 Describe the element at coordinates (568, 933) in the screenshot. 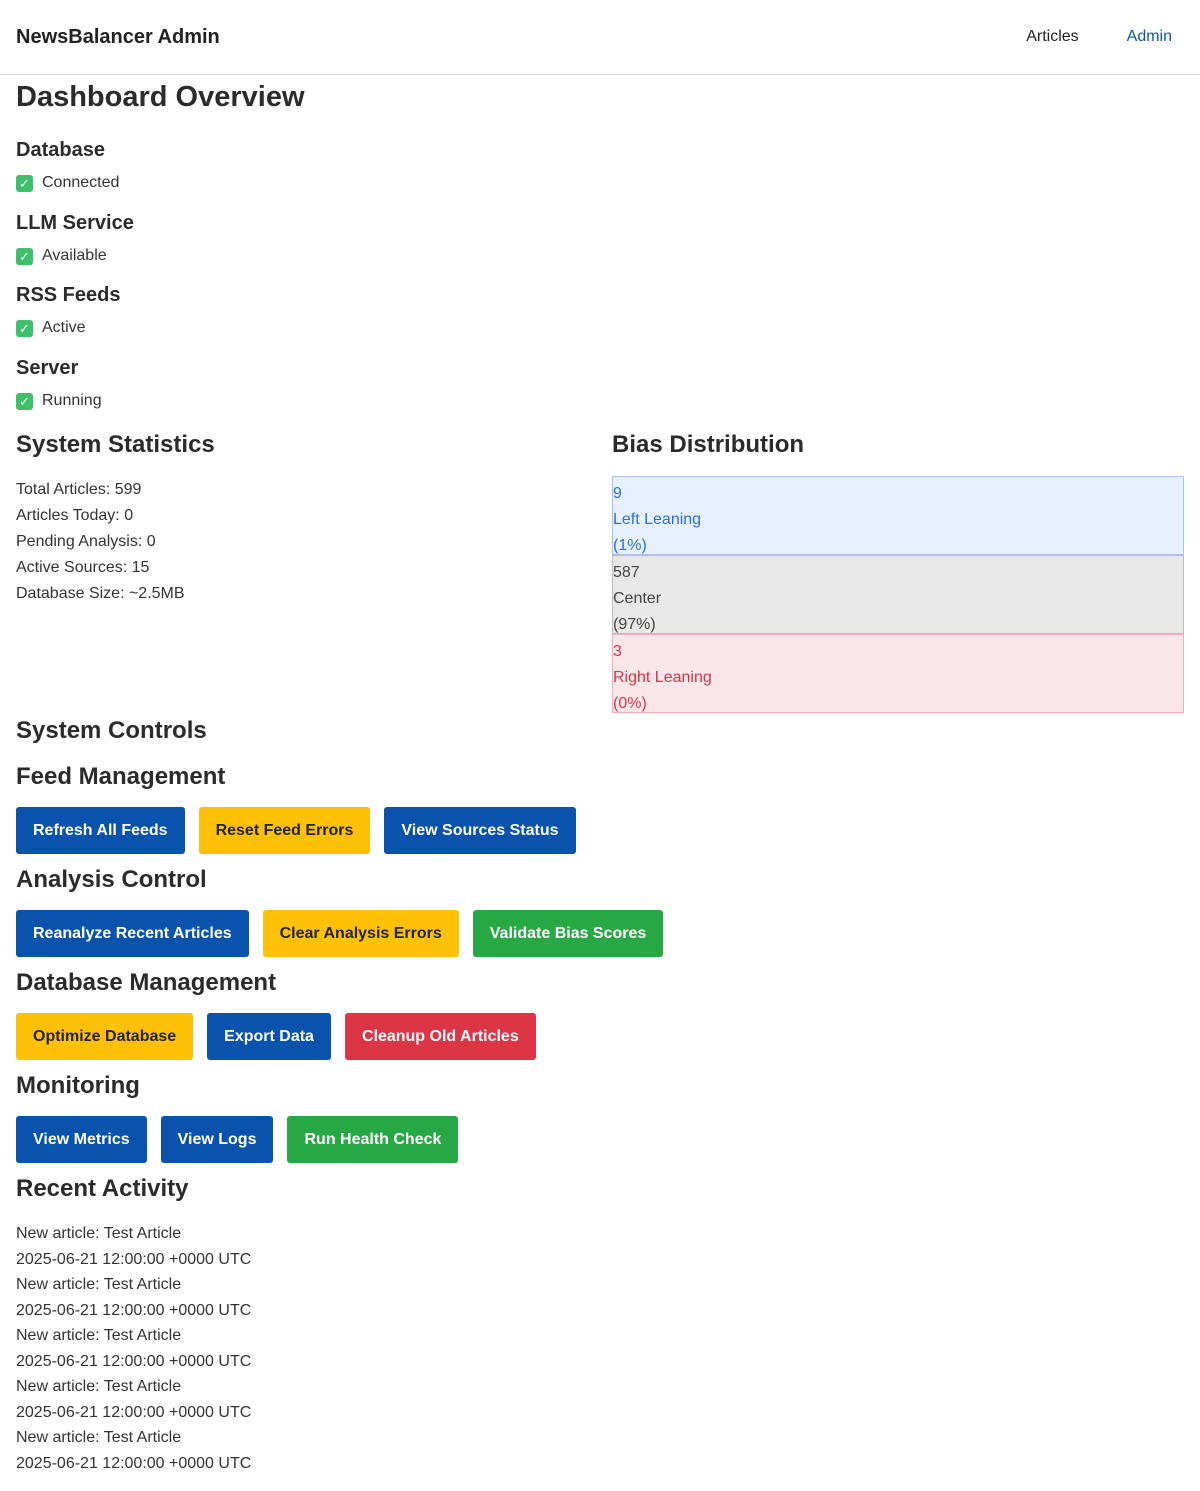

I see `validate-bias-scores-button: Validate Bias Scores` at that location.